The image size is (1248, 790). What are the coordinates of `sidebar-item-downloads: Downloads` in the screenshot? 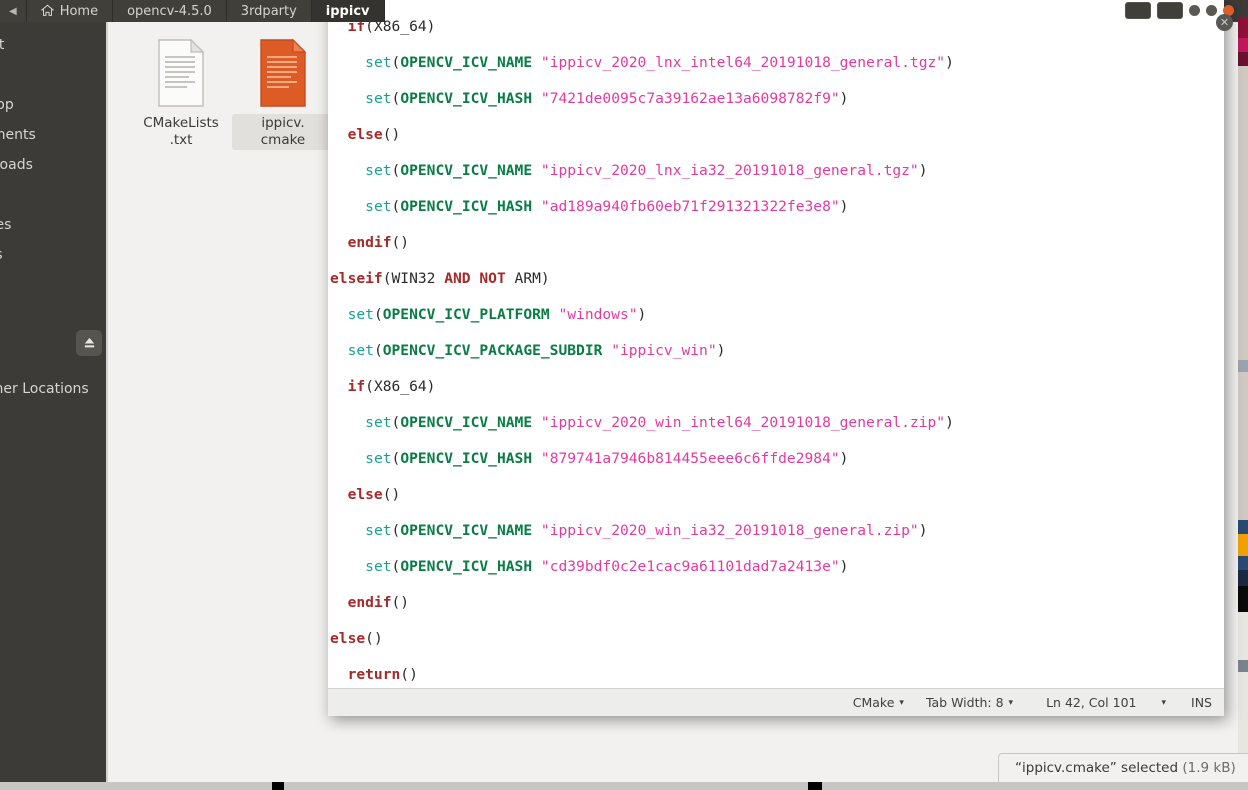 It's located at (53, 165).